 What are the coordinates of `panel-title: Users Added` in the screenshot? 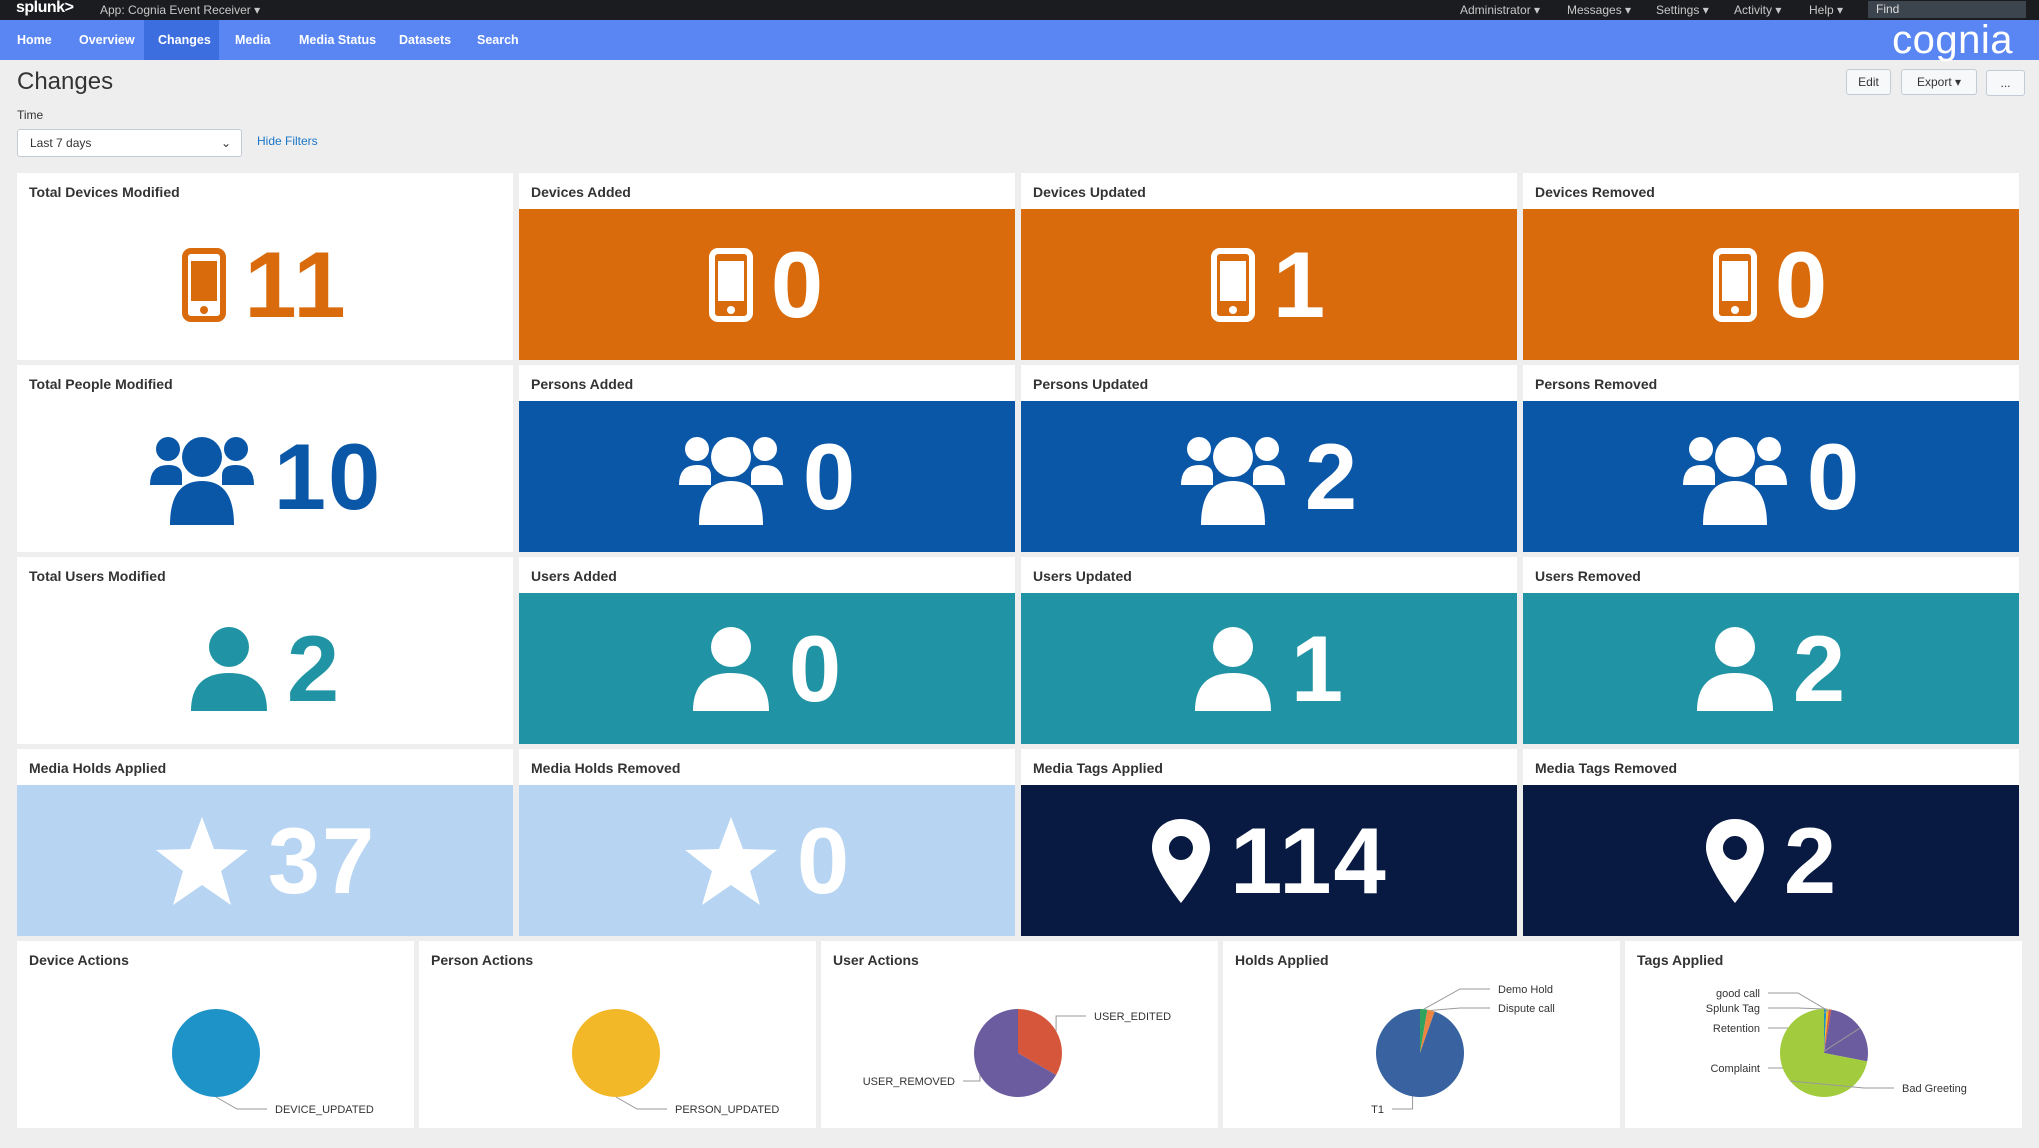 It's located at (574, 576).